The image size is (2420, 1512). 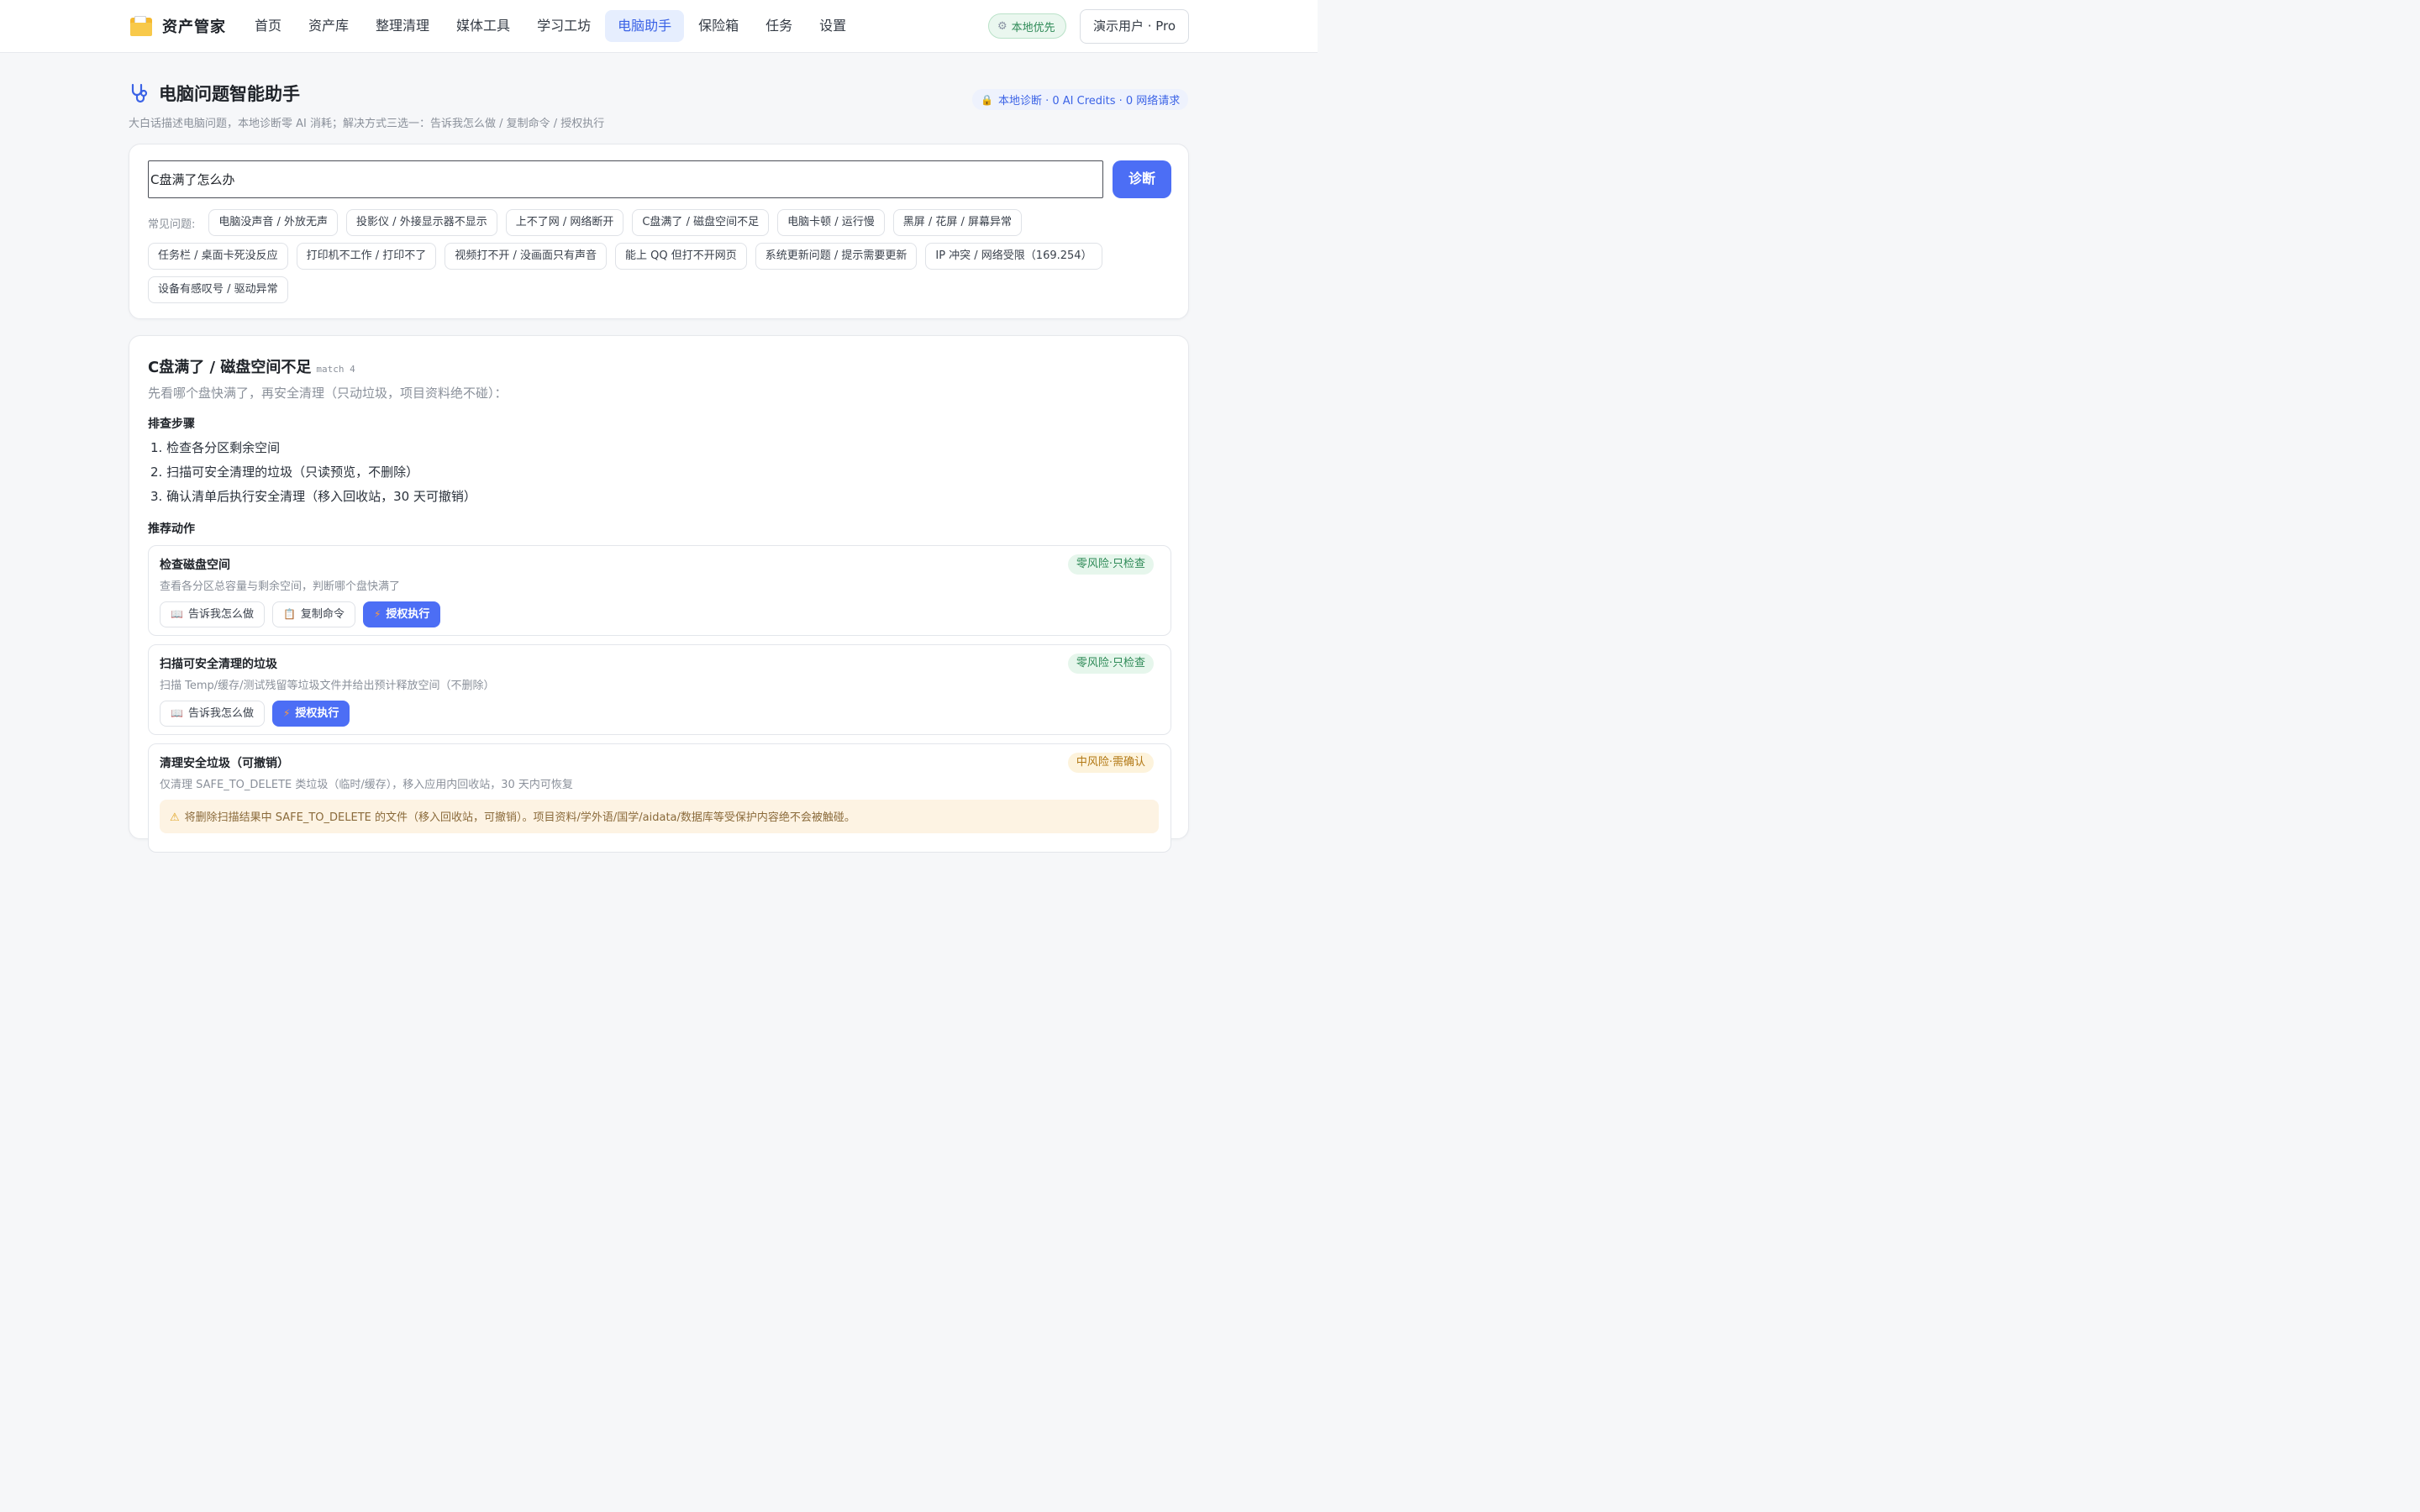 What do you see at coordinates (172, 529) in the screenshot?
I see `actions-heading: 推荐动作` at bounding box center [172, 529].